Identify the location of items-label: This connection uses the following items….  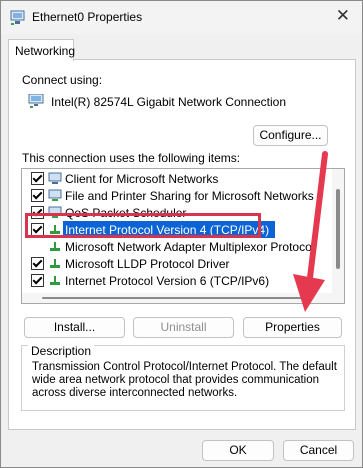
(131, 158).